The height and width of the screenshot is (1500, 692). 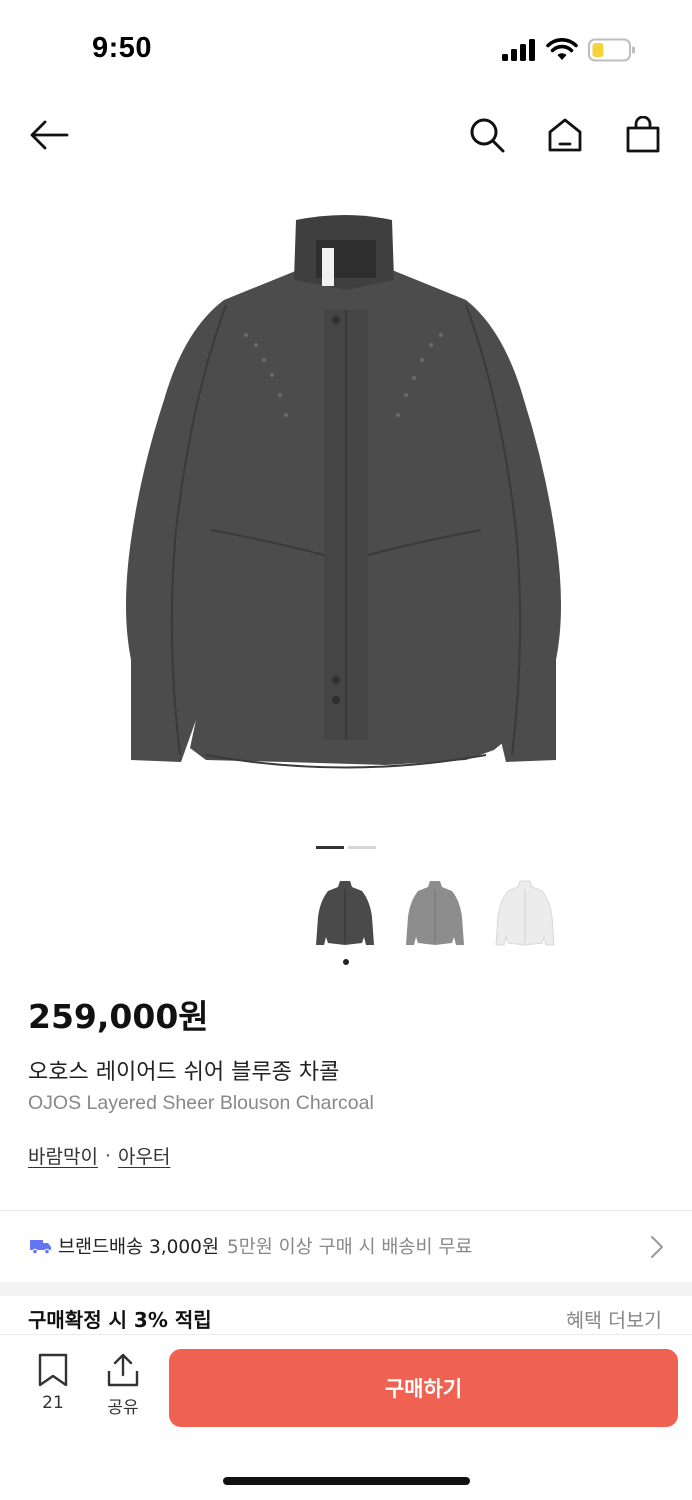 What do you see at coordinates (138, 1247) in the screenshot?
I see `brand-shipping-fee: 브랜드배송 3,000원` at bounding box center [138, 1247].